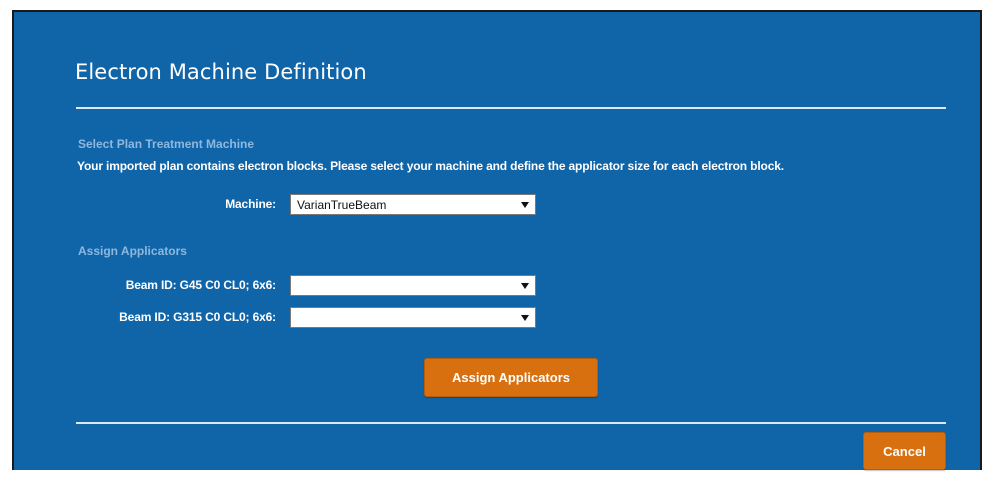  What do you see at coordinates (200, 285) in the screenshot?
I see `beam-label-g45: Beam ID: G45 C0 CL0; 6x6:` at bounding box center [200, 285].